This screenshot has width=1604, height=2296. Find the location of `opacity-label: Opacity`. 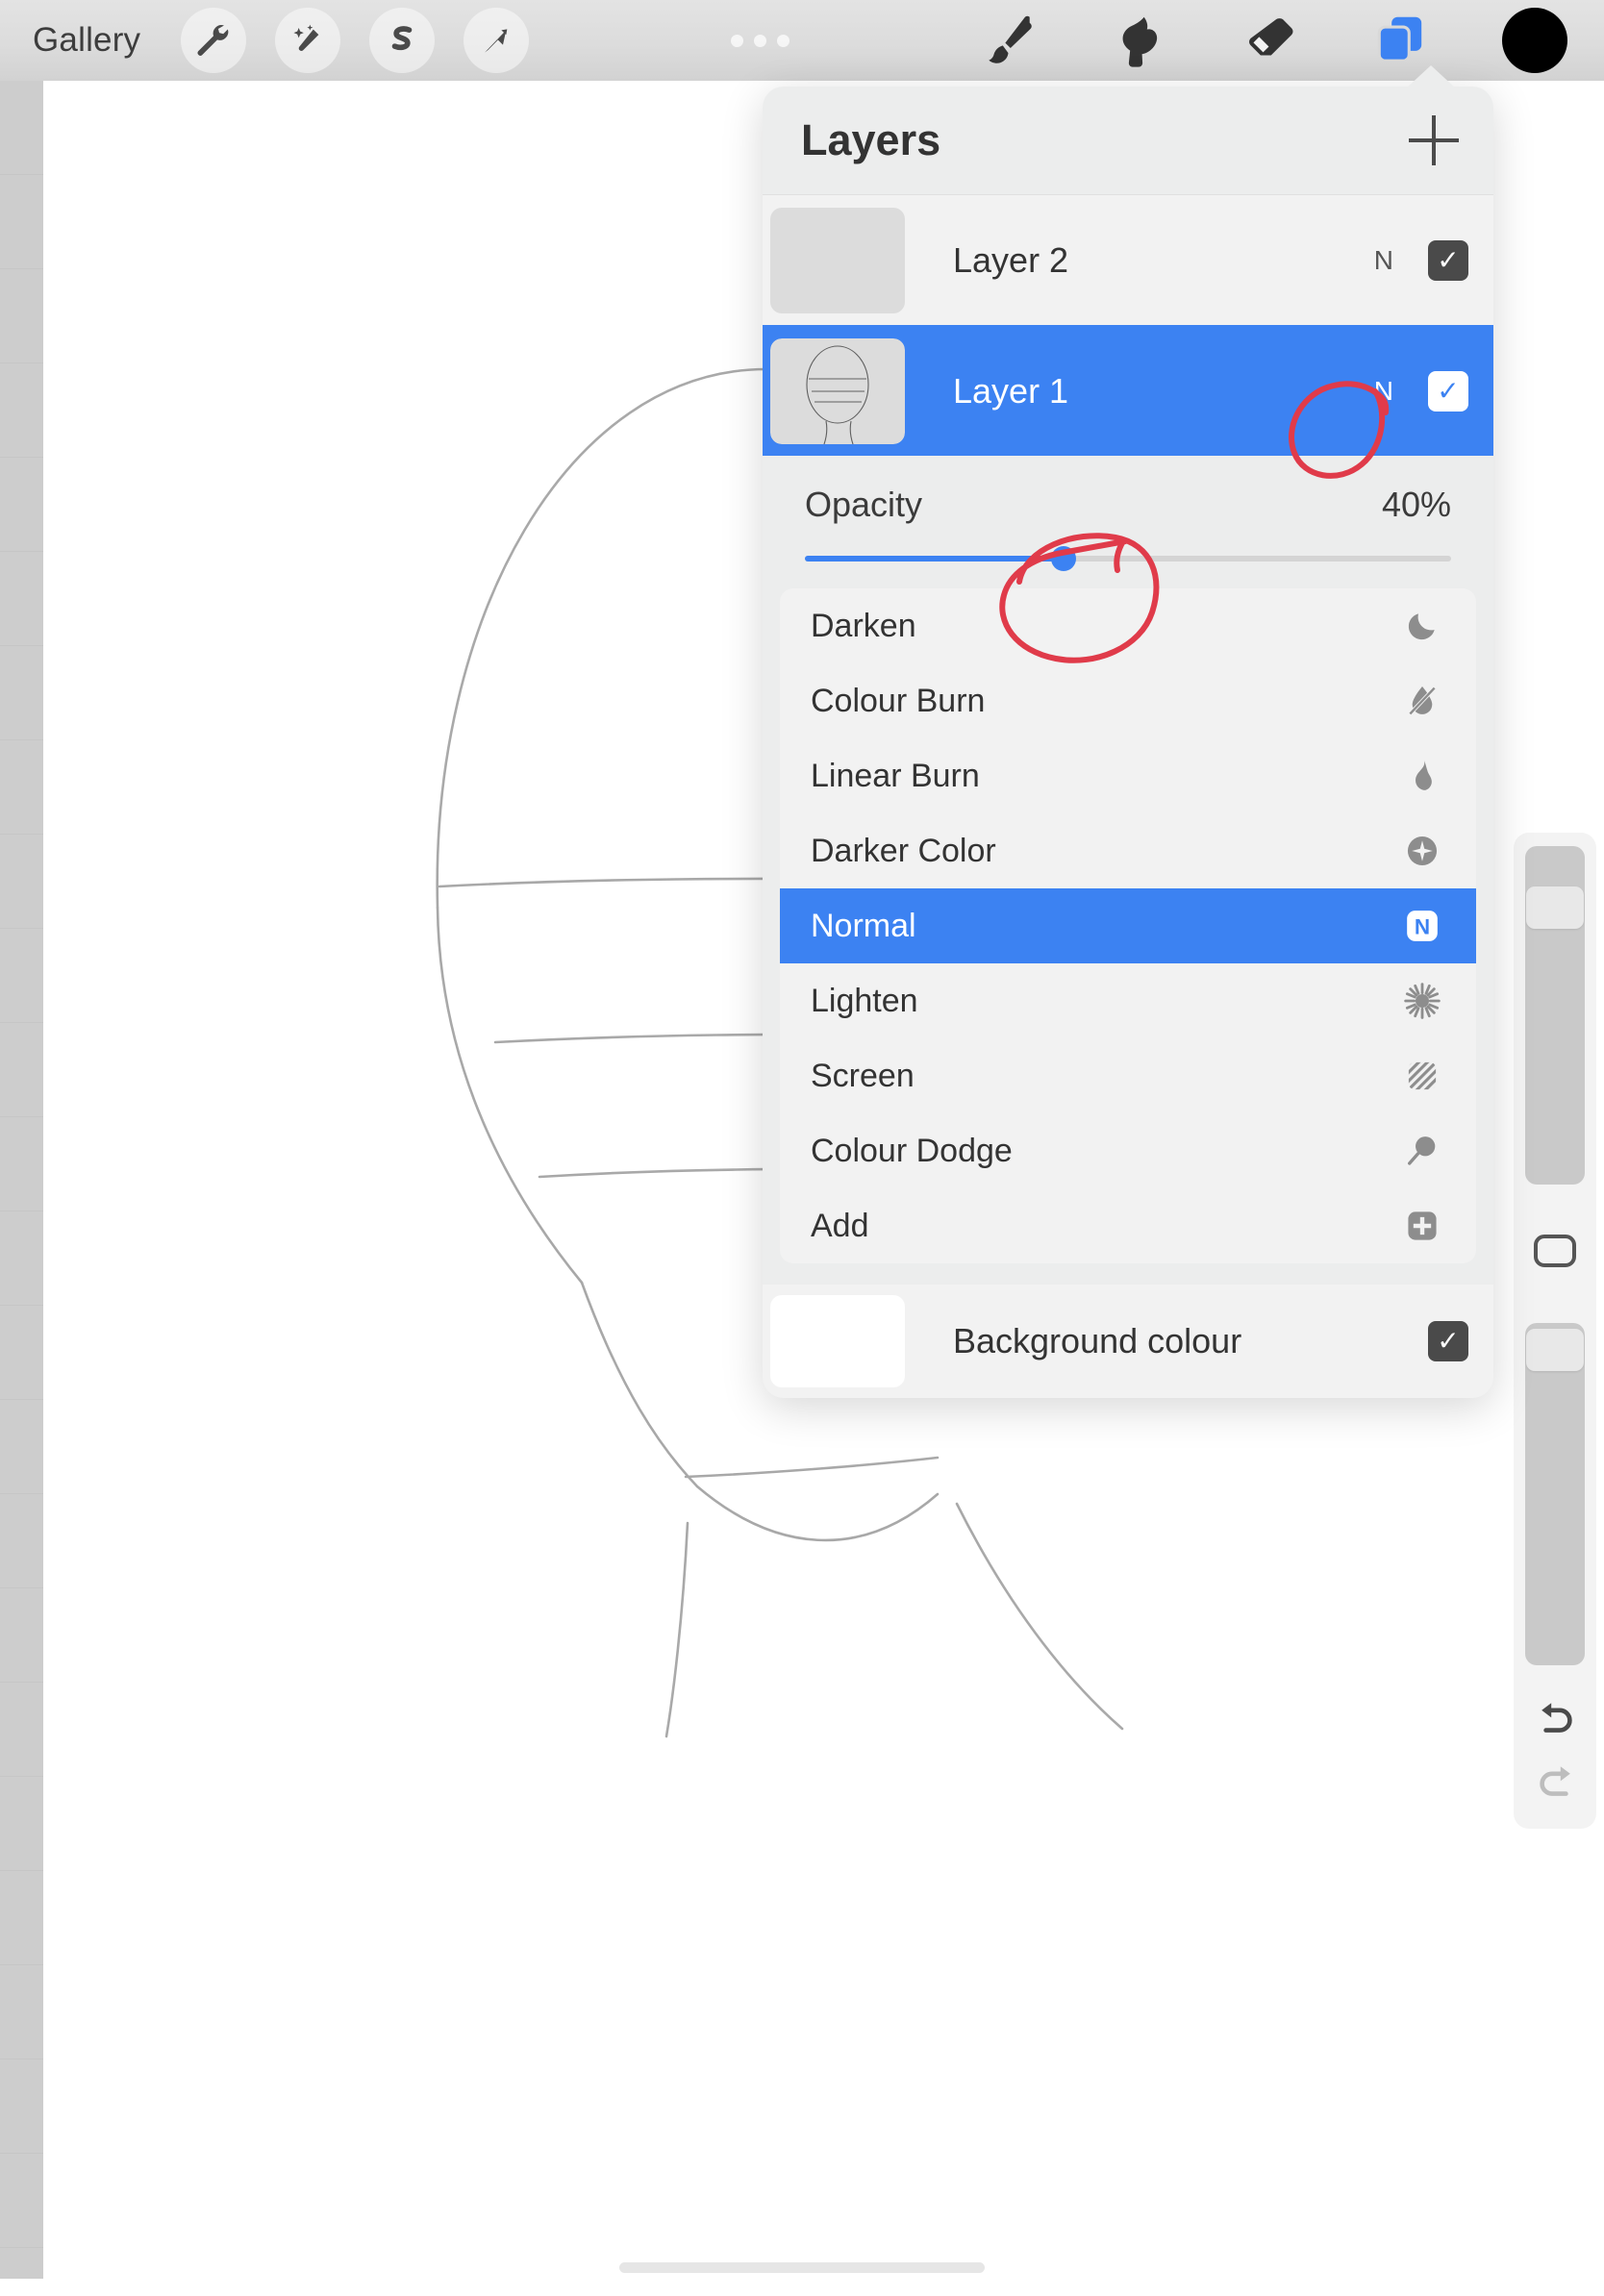

opacity-label: Opacity is located at coordinates (864, 504).